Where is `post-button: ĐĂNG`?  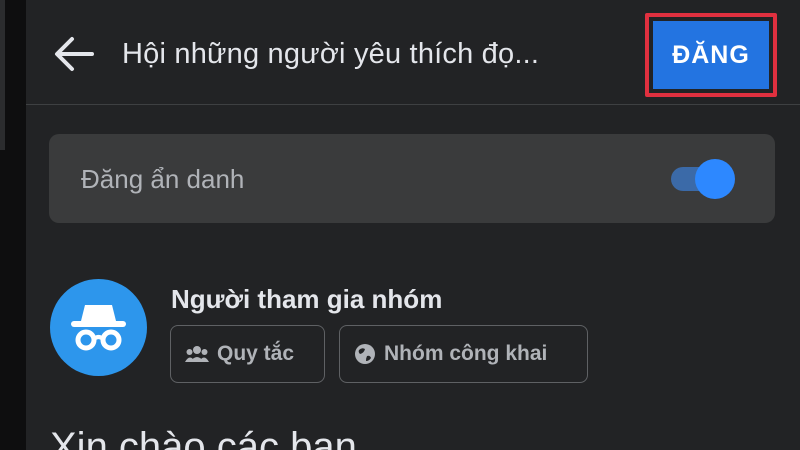
post-button: ĐĂNG is located at coordinates (711, 55).